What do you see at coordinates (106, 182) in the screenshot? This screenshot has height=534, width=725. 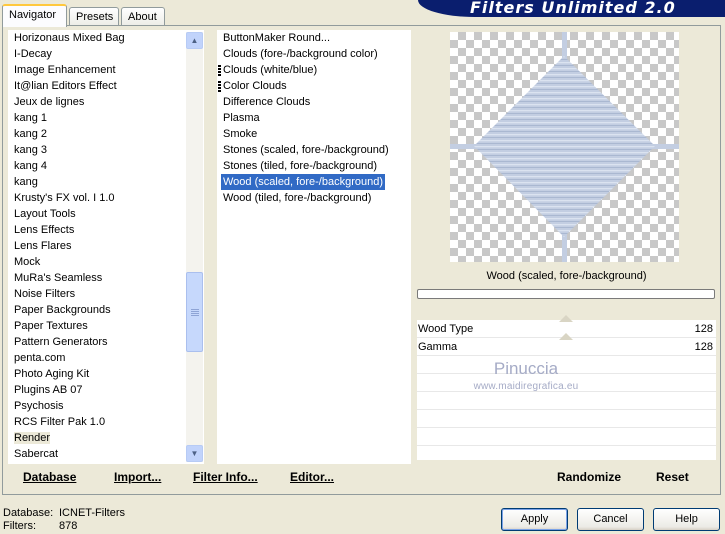 I see `category-item: kang` at bounding box center [106, 182].